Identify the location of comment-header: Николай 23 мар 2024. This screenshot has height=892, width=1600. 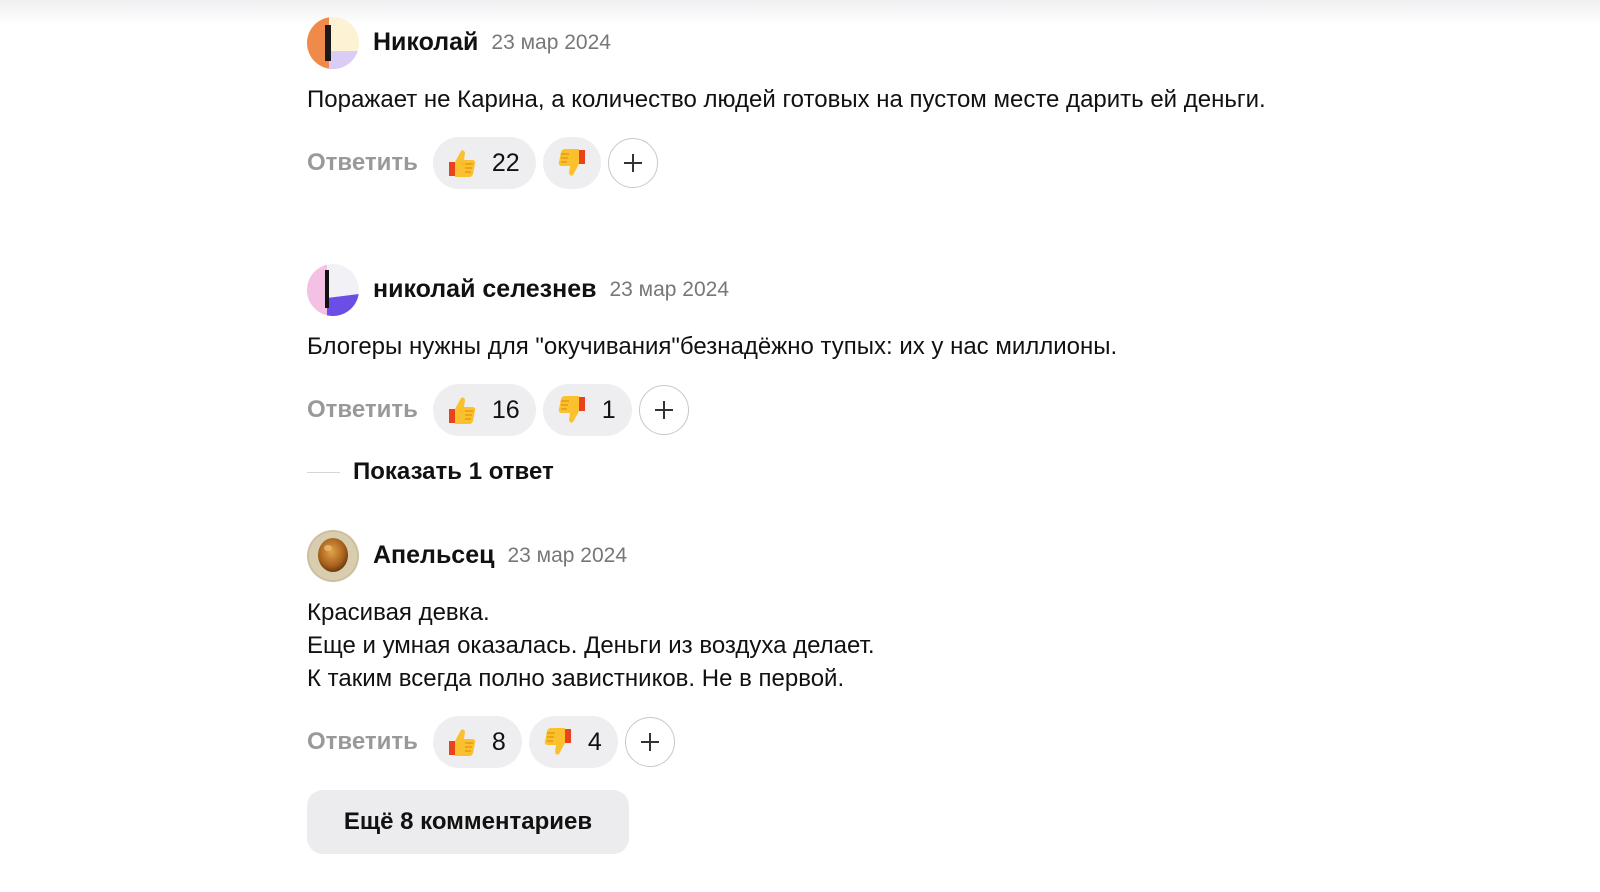
(807, 42).